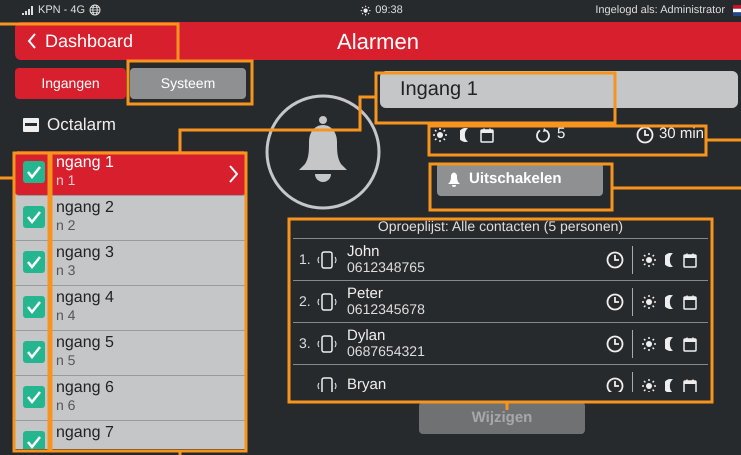  I want to click on contact-name: John, so click(364, 252).